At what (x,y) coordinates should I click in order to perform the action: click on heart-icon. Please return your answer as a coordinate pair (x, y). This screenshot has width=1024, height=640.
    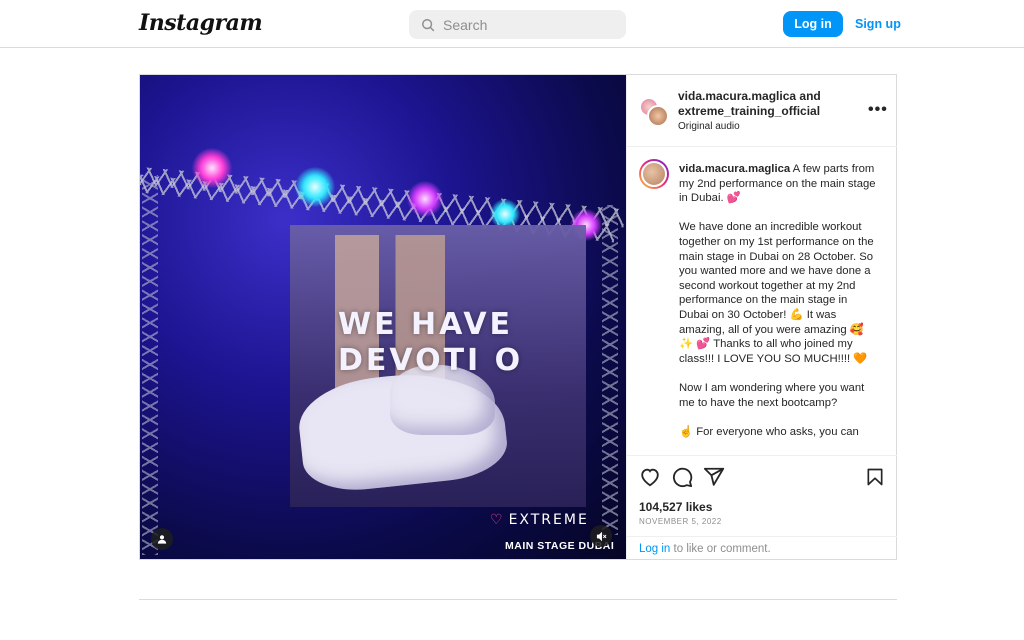
    Looking at the image, I should click on (650, 477).